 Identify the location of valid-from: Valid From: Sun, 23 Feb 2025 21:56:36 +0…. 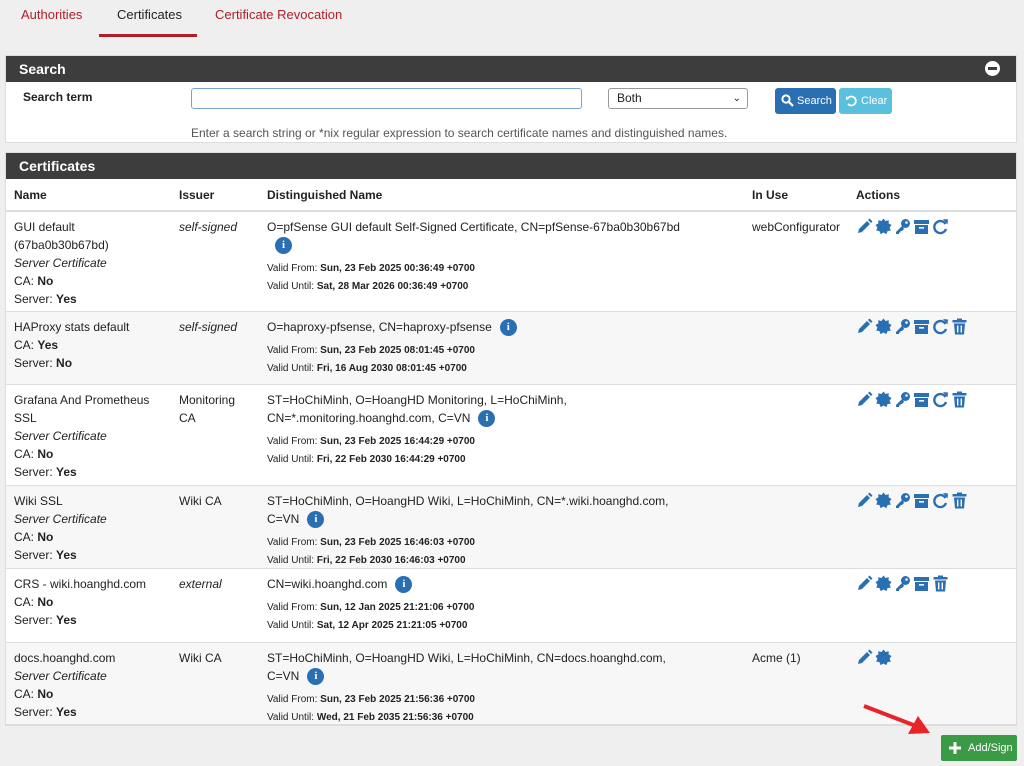
(371, 700).